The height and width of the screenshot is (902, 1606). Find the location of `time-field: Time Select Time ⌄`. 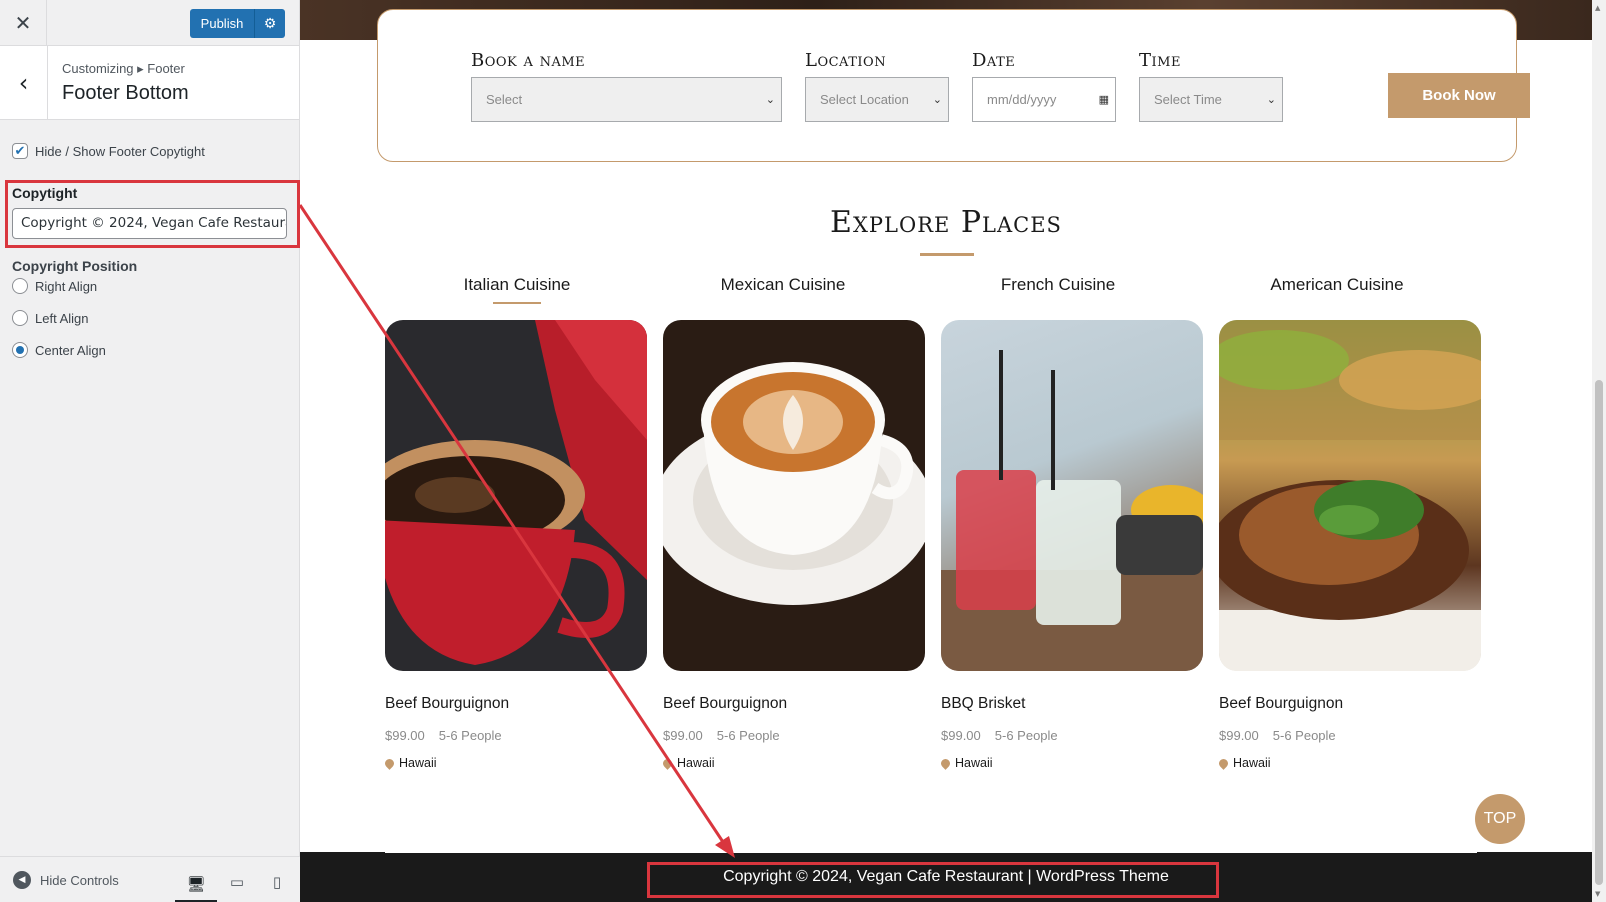

time-field: Time Select Time ⌄ is located at coordinates (1211, 86).